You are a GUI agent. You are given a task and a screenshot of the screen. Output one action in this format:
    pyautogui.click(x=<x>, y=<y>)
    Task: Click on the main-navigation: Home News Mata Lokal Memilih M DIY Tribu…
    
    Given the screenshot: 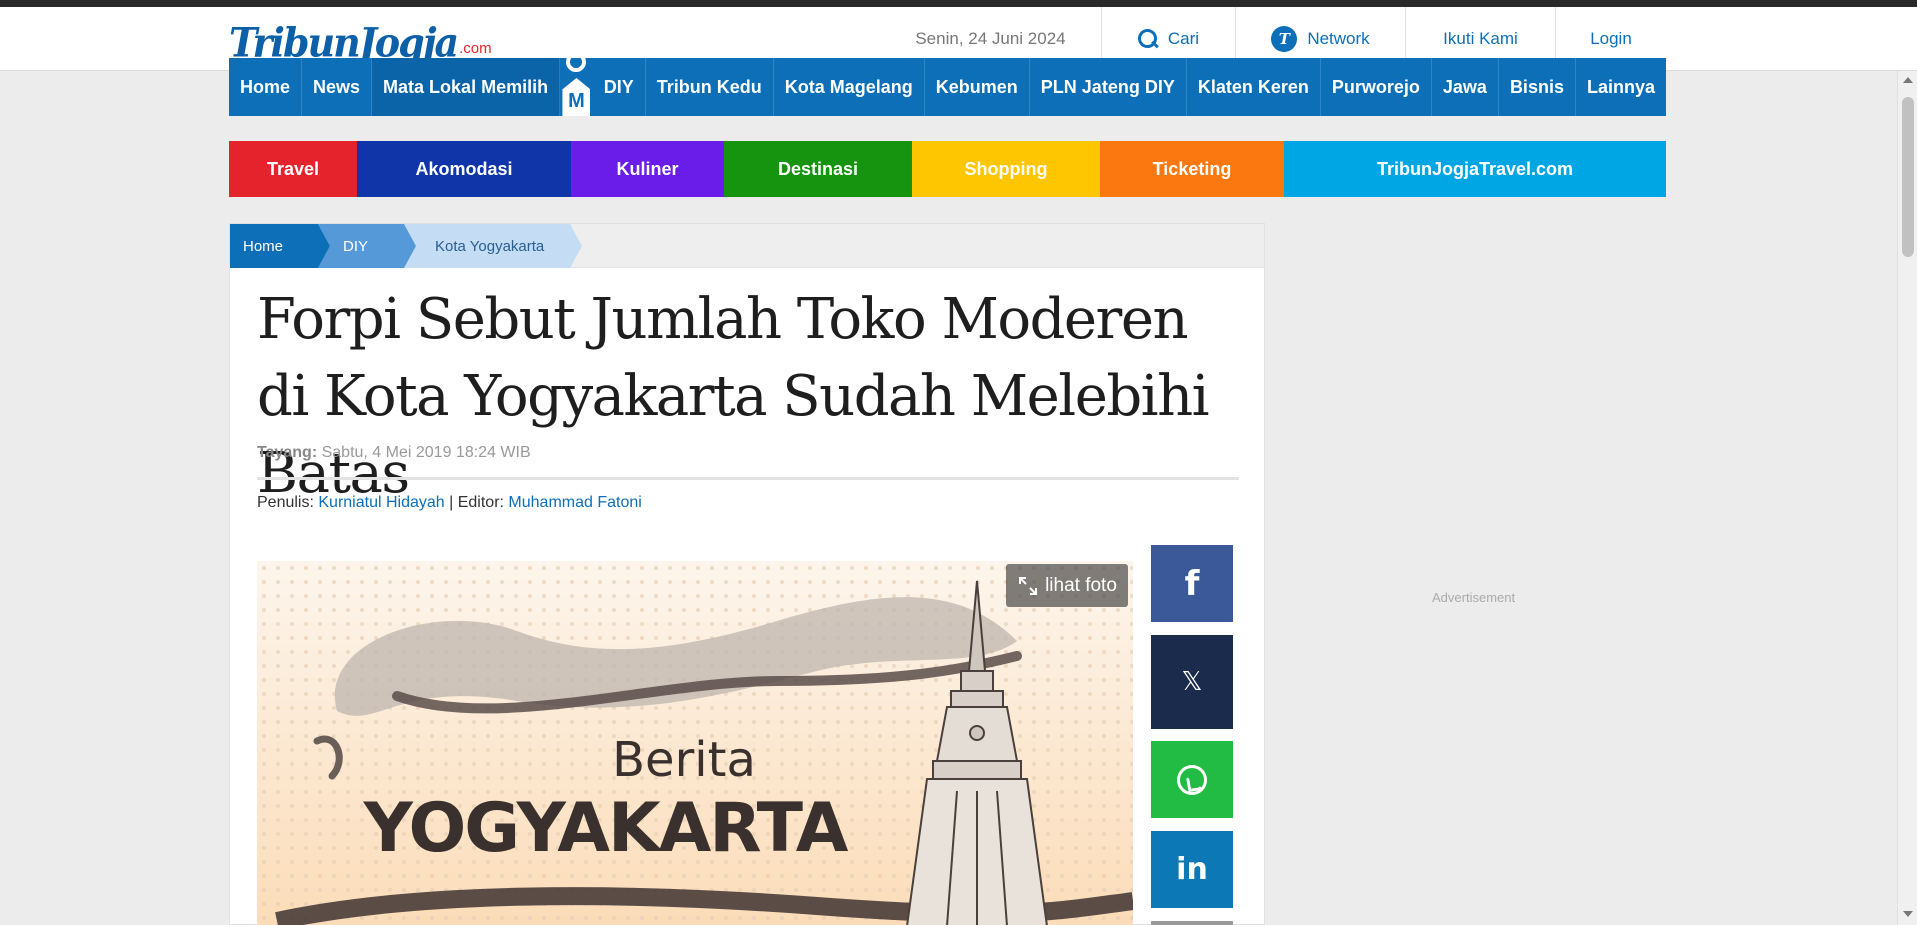 What is the action you would take?
    pyautogui.click(x=947, y=84)
    